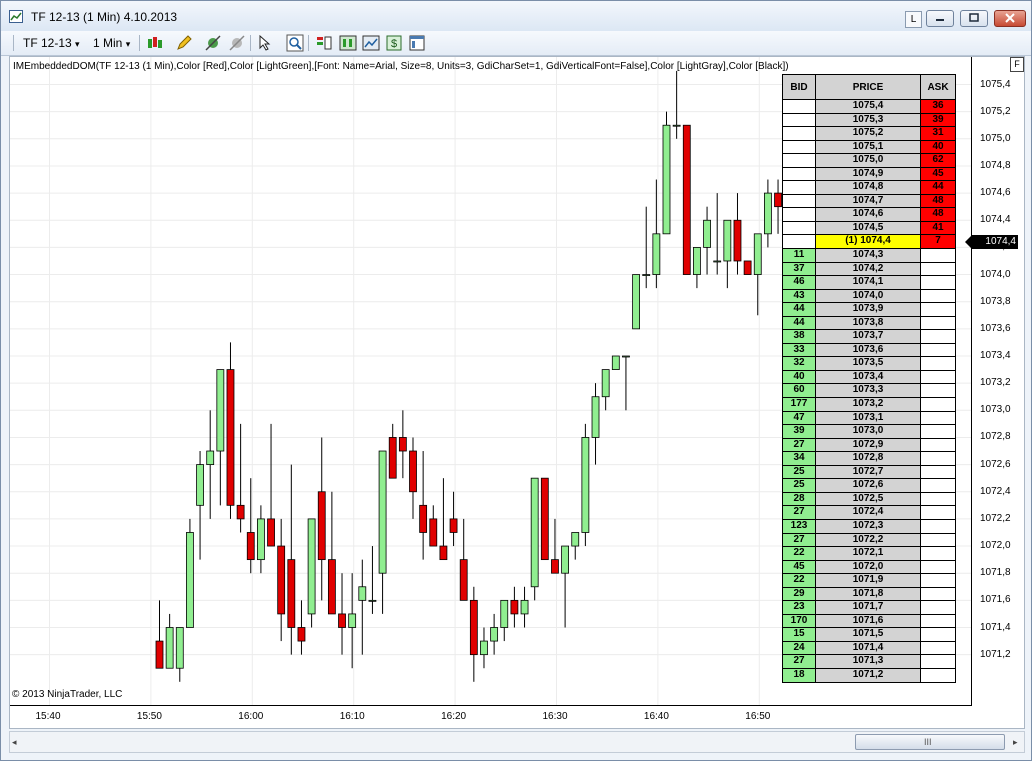  I want to click on dom-row: 11 1074,3, so click(869, 256).